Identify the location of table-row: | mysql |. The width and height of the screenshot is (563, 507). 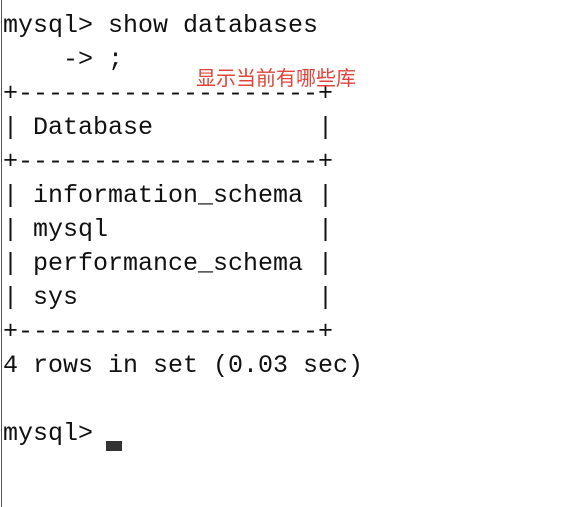
(168, 229).